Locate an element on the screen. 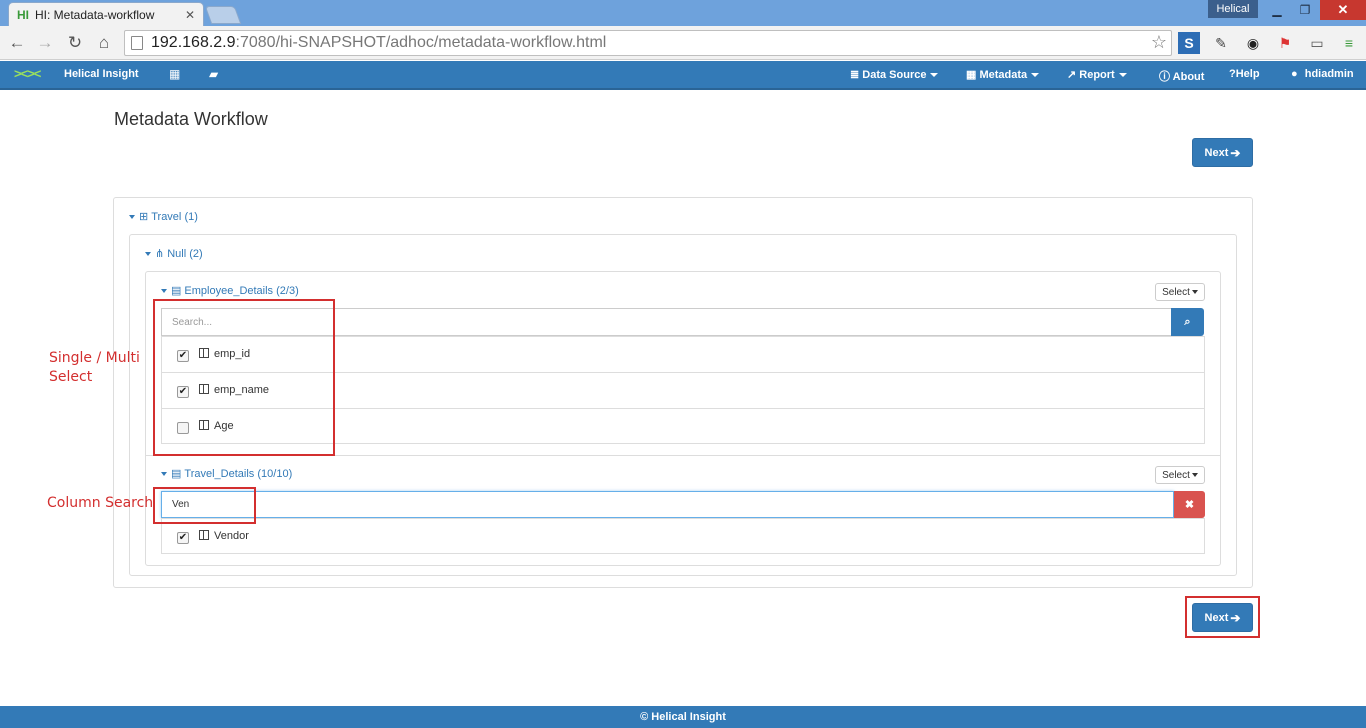 The width and height of the screenshot is (1366, 728). tree-node-null: ⋔ Null (2) is located at coordinates (174, 253).